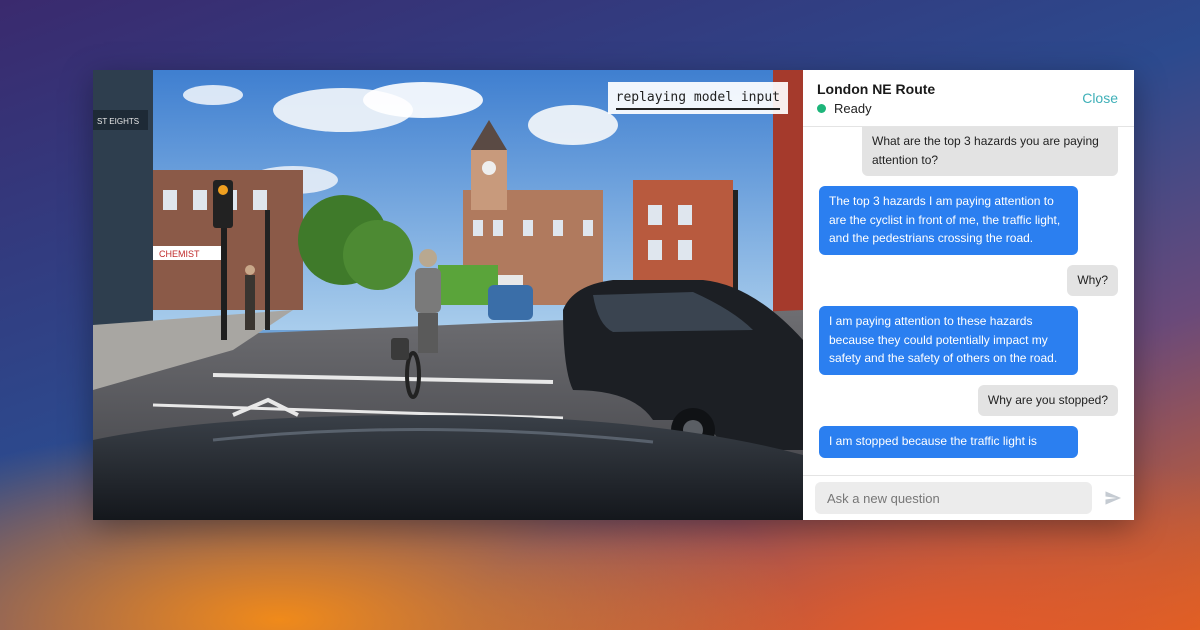 This screenshot has height=630, width=1200. I want to click on composer, so click(968, 497).